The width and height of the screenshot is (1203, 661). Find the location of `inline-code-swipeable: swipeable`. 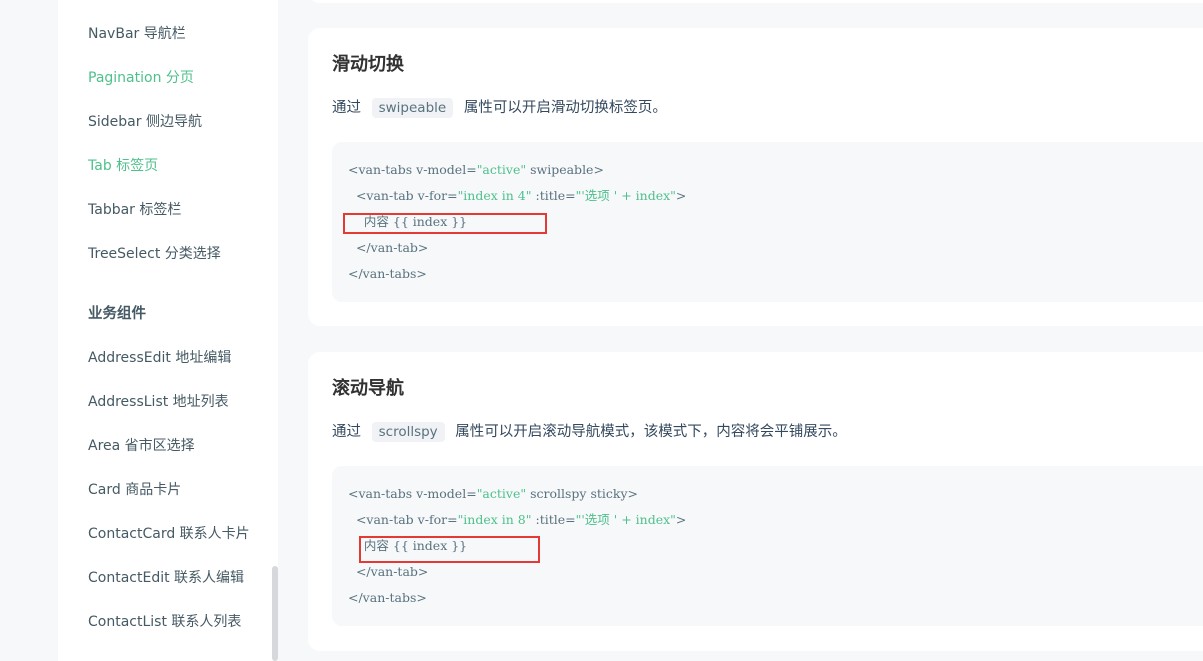

inline-code-swipeable: swipeable is located at coordinates (412, 108).